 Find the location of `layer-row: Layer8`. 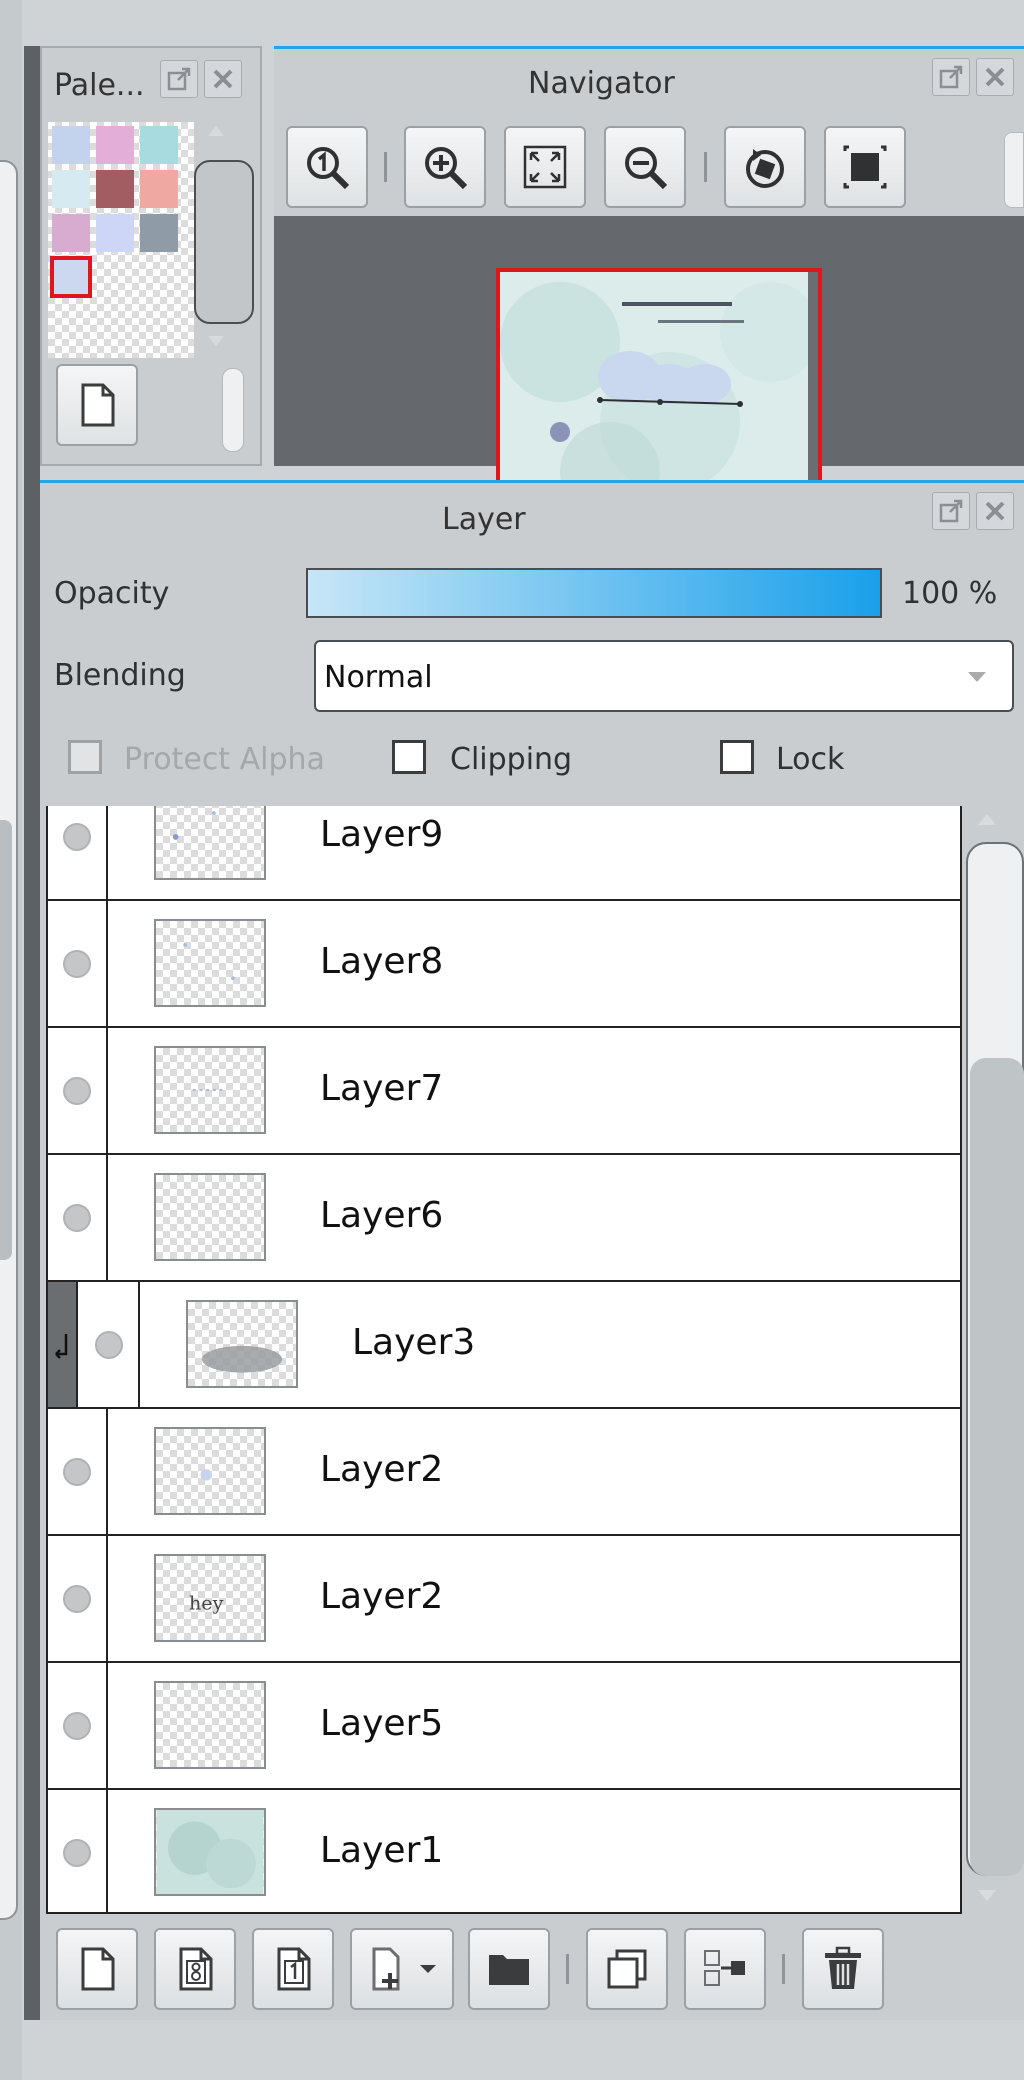

layer-row: Layer8 is located at coordinates (504, 964).